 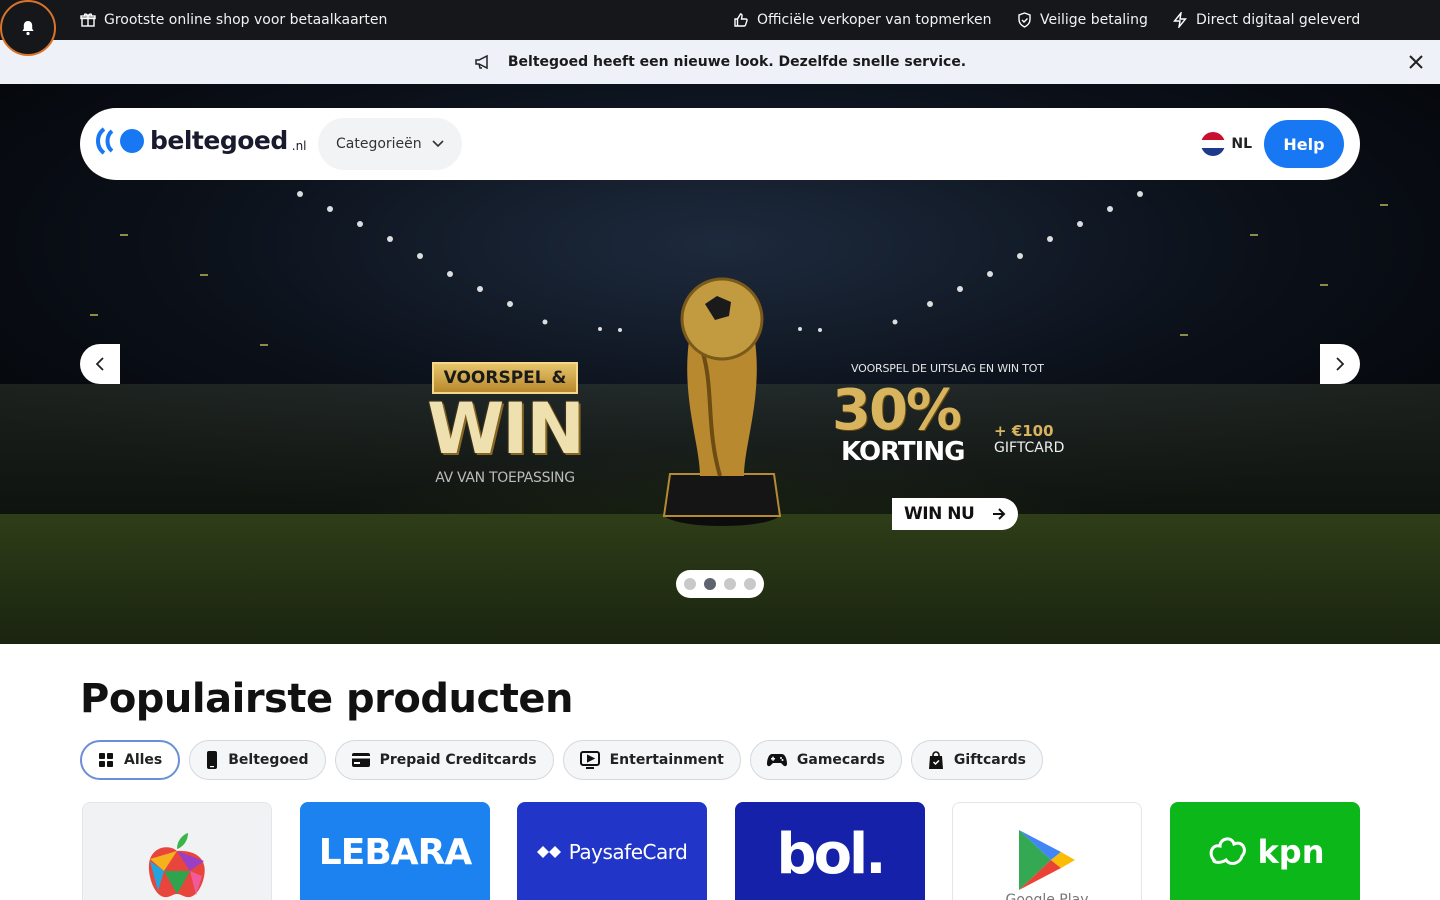 I want to click on main-navbar: beltegoed .nl Categorieën NL Help, so click(x=720, y=144).